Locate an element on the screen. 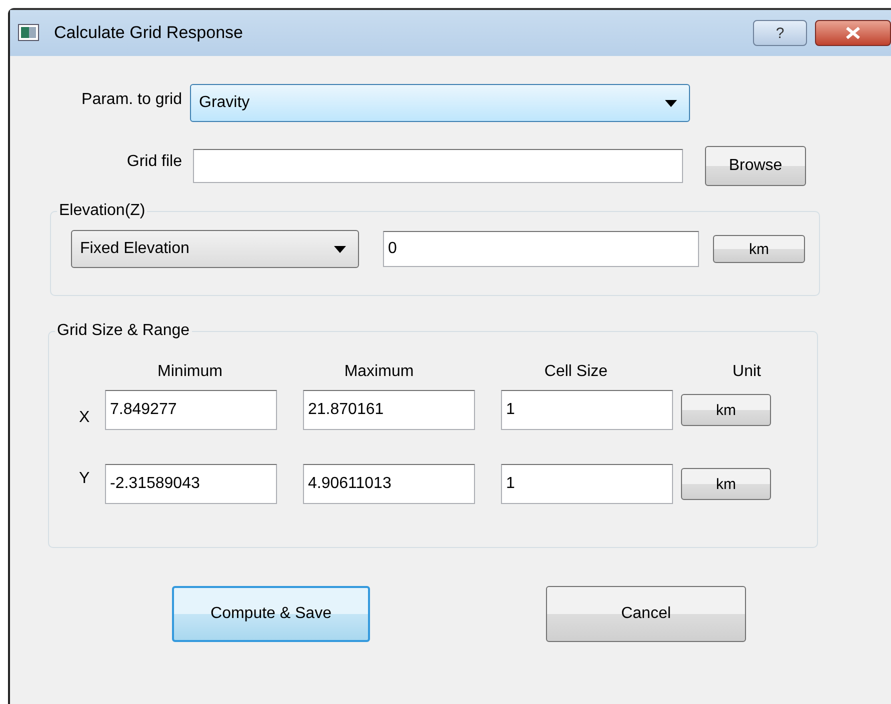 The width and height of the screenshot is (891, 704). column-header: Unit is located at coordinates (746, 372).